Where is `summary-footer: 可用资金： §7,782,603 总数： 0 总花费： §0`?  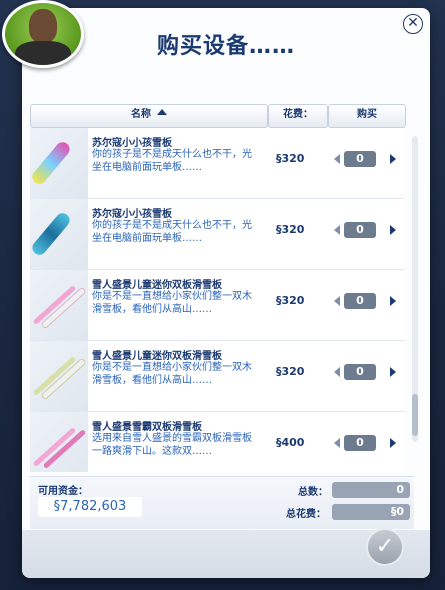 summary-footer: 可用资金： §7,782,603 总数： 0 总花费： §0 is located at coordinates (222, 502).